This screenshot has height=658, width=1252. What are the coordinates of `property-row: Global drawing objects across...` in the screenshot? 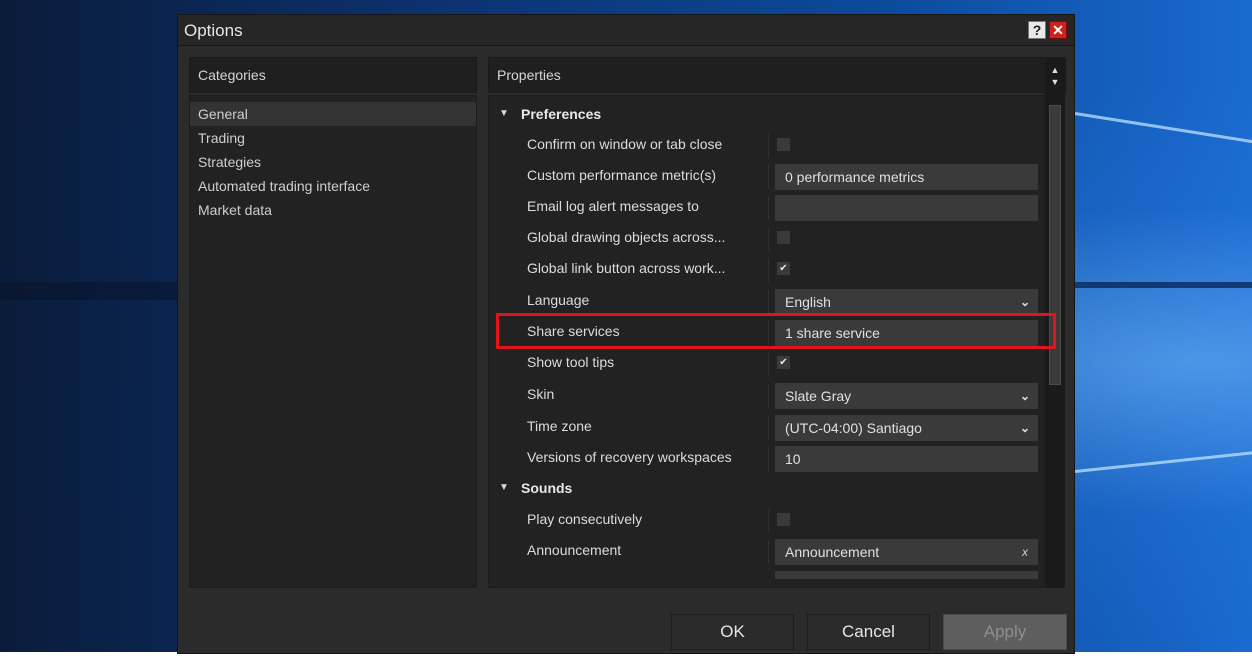 It's located at (772, 238).